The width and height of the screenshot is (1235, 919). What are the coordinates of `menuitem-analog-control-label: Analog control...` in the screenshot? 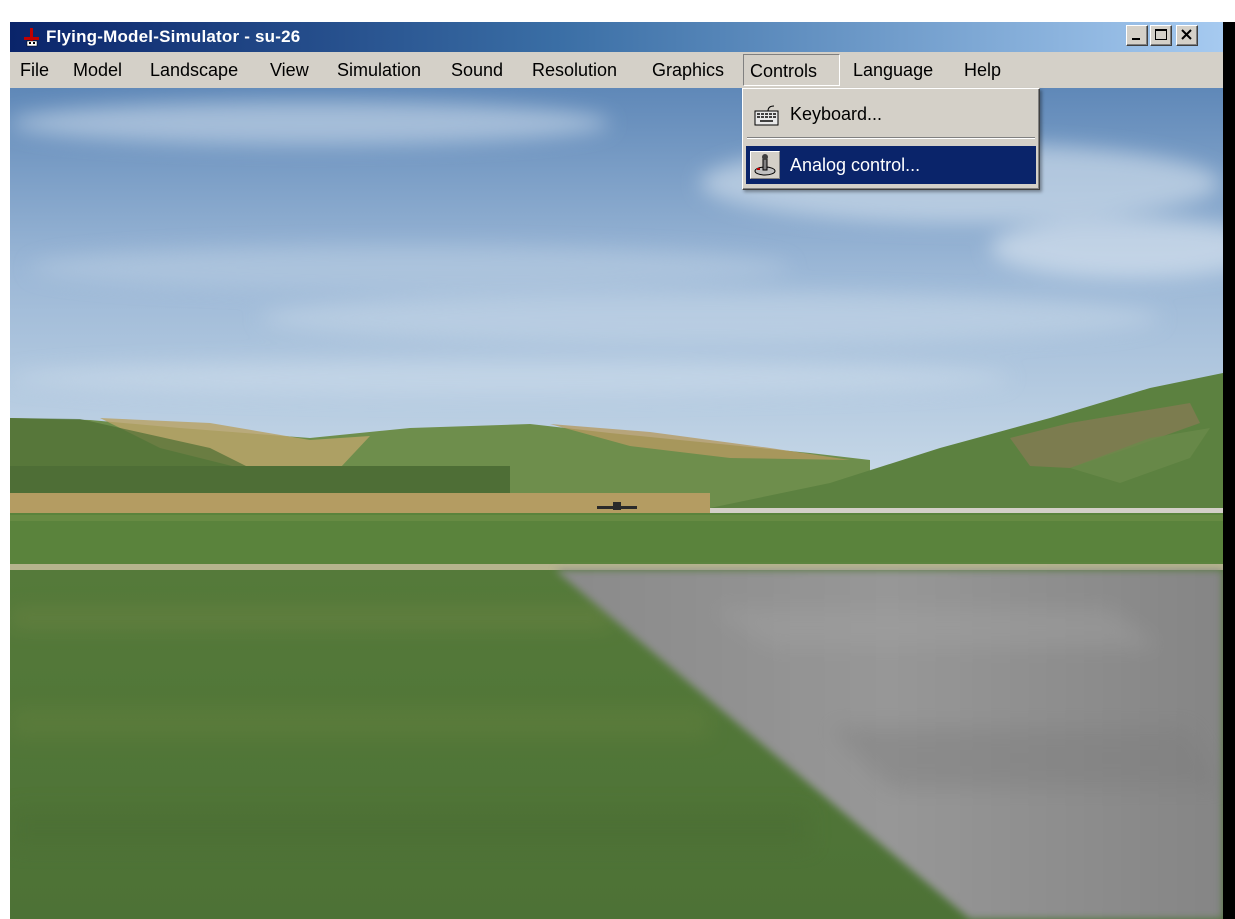 It's located at (855, 165).